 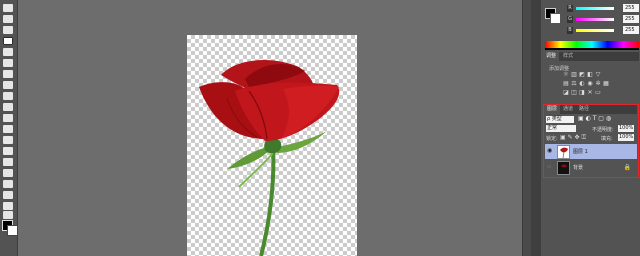 I want to click on healing-tool-icon, so click(x=8, y=74).